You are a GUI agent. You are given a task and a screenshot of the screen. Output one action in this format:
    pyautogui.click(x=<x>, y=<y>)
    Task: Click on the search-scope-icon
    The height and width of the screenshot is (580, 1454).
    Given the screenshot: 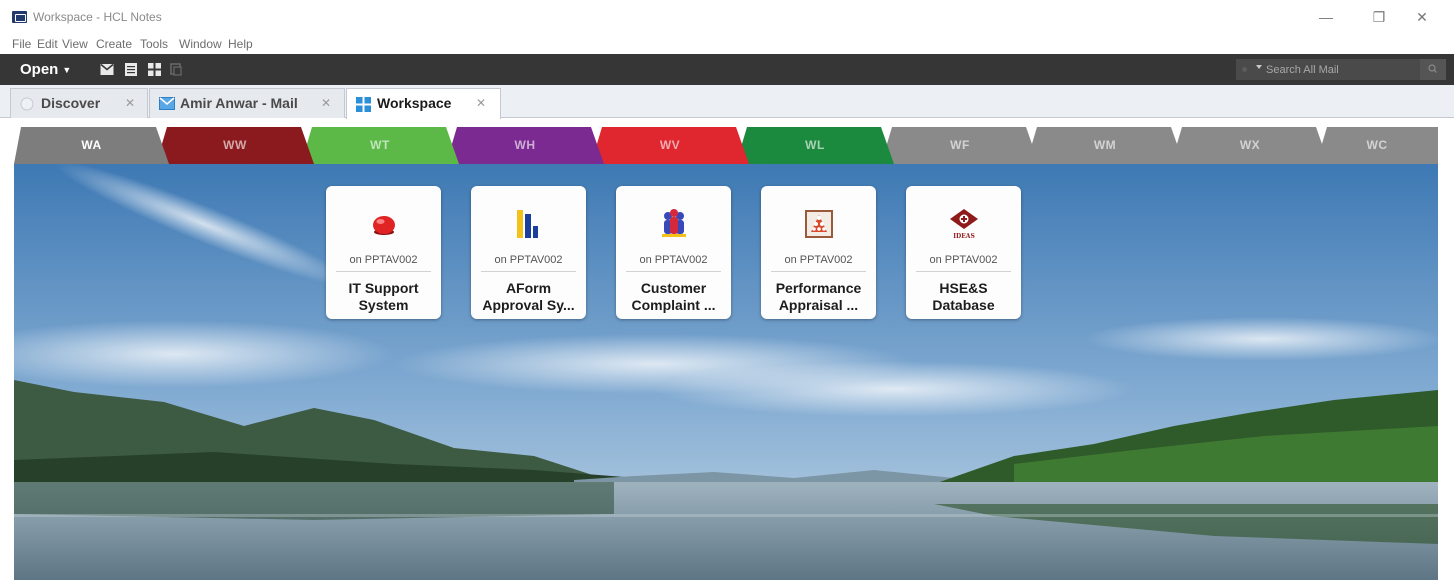 What is the action you would take?
    pyautogui.click(x=1244, y=69)
    